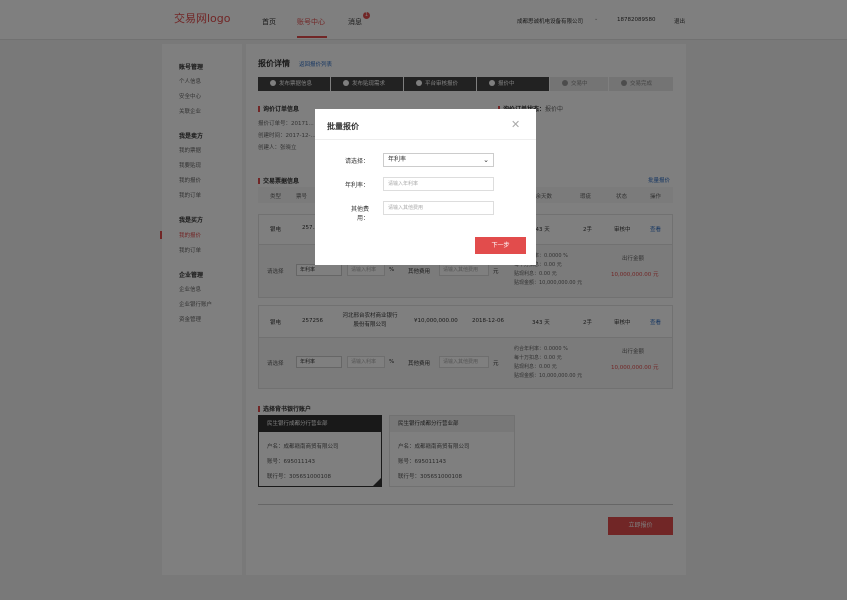  I want to click on chevron-down-icon: ⌄, so click(486, 160).